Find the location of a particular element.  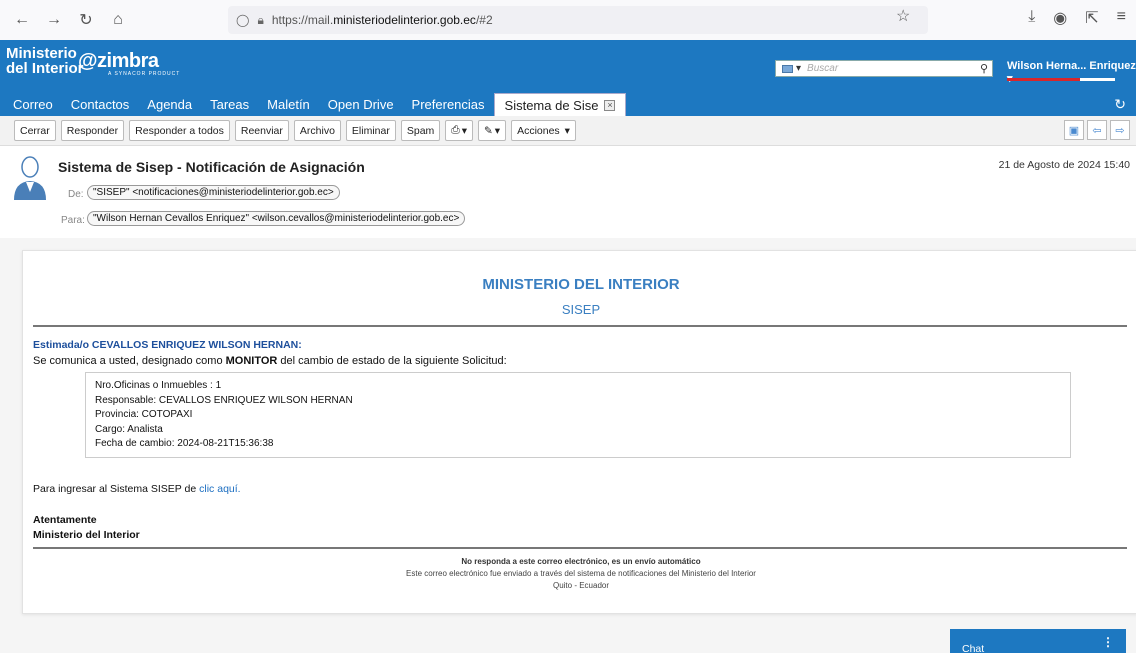

search-type-dropdown: ▾ is located at coordinates (791, 68).